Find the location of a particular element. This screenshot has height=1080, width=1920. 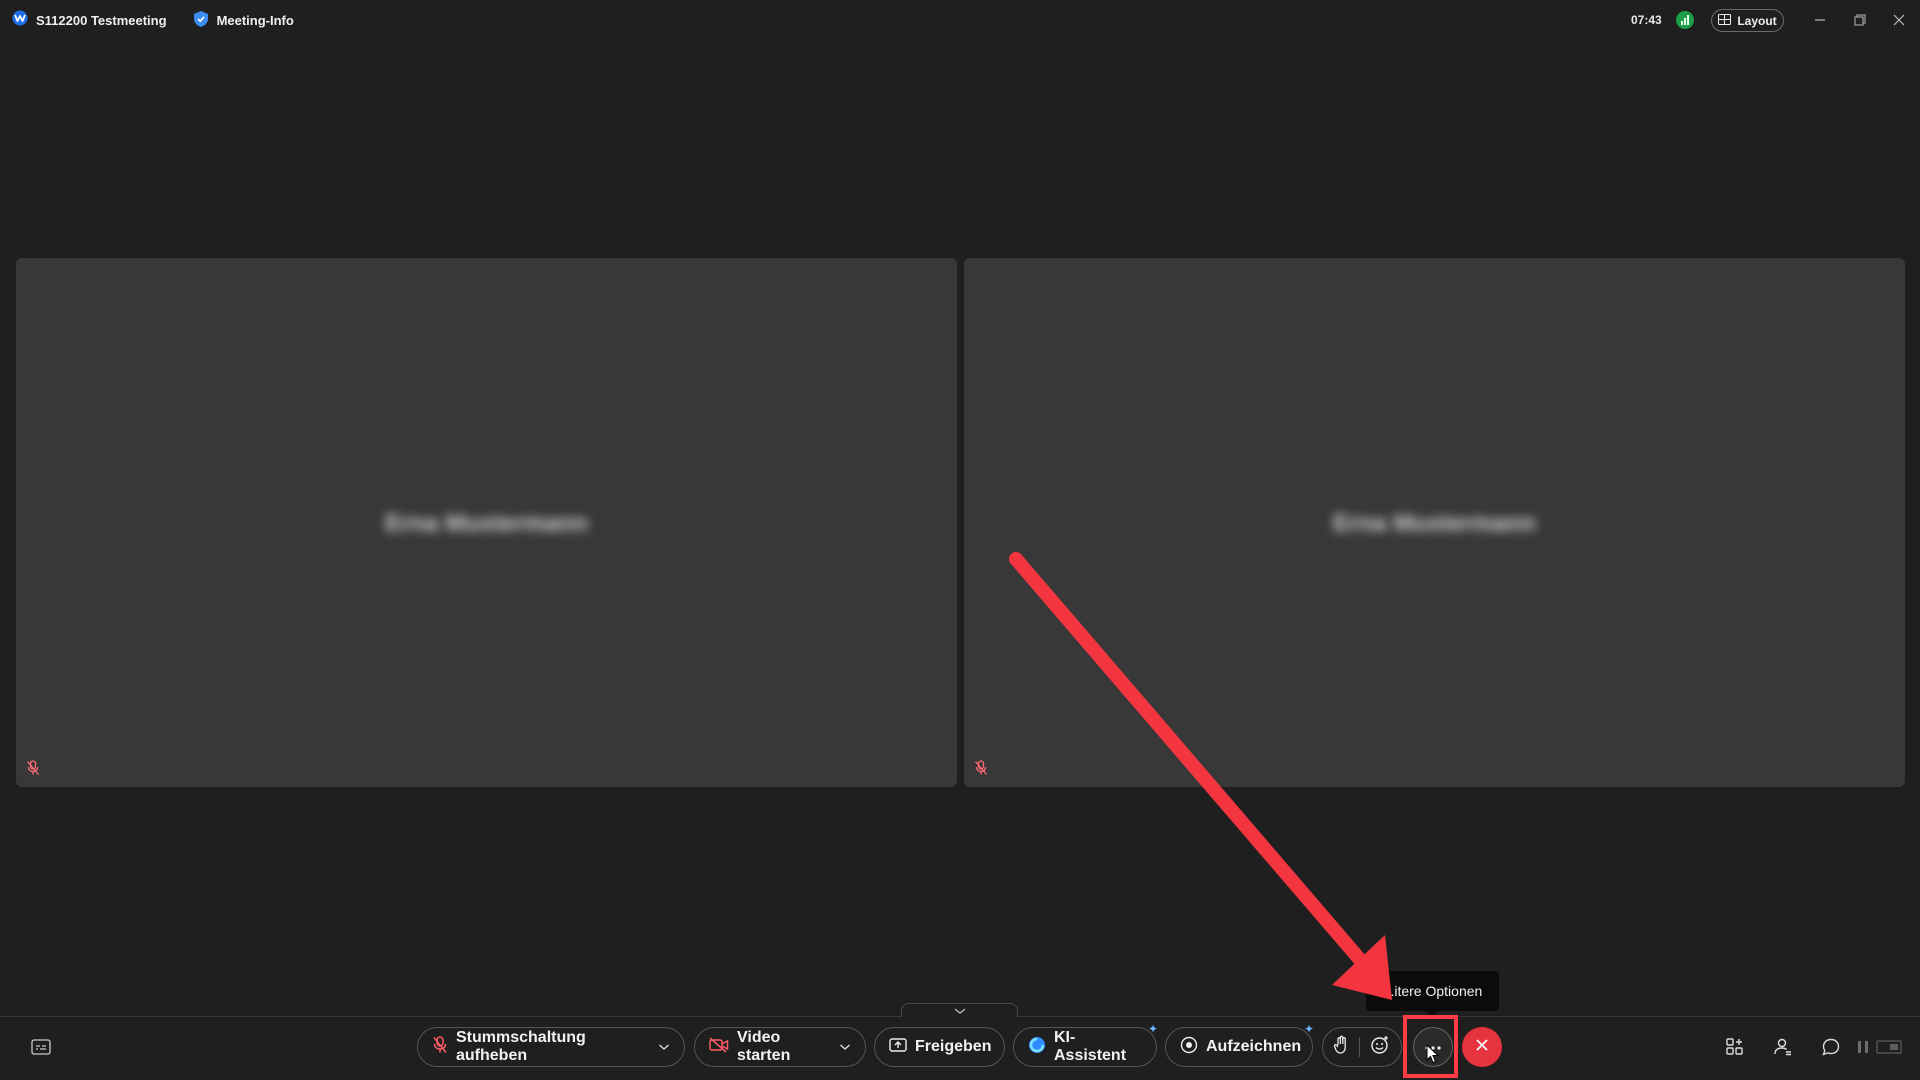

leave-meeting-button is located at coordinates (1482, 1047).